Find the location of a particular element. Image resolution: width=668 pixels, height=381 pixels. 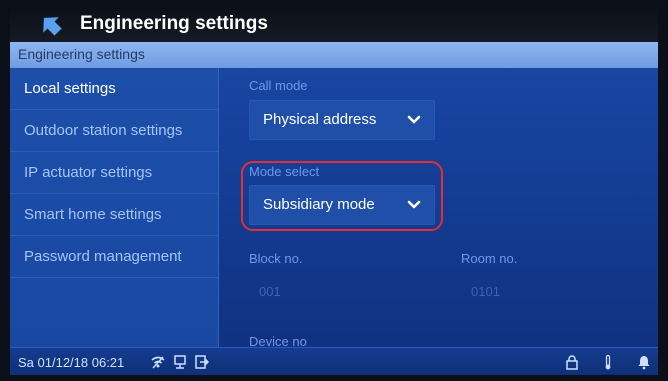

room-no-field: 0101 is located at coordinates (551, 291).